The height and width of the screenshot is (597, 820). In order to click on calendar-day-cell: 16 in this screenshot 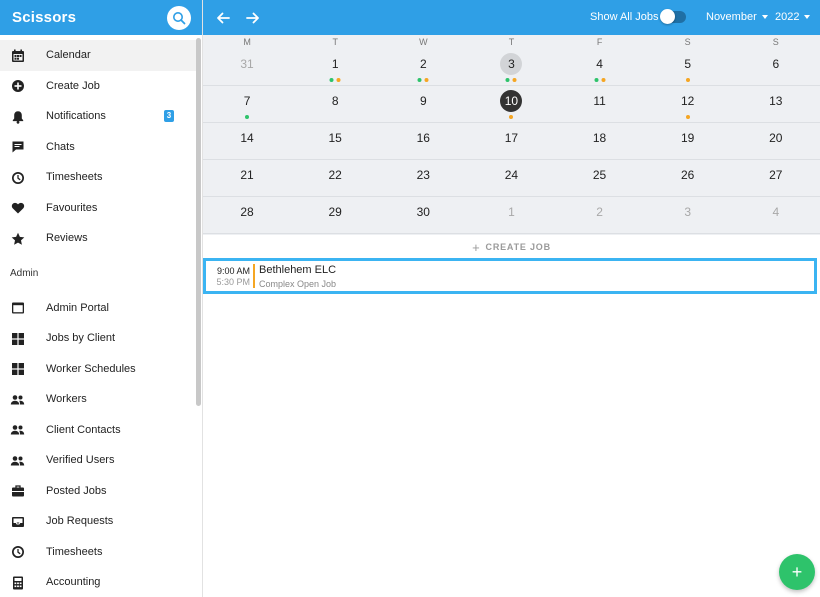, I will do `click(423, 141)`.